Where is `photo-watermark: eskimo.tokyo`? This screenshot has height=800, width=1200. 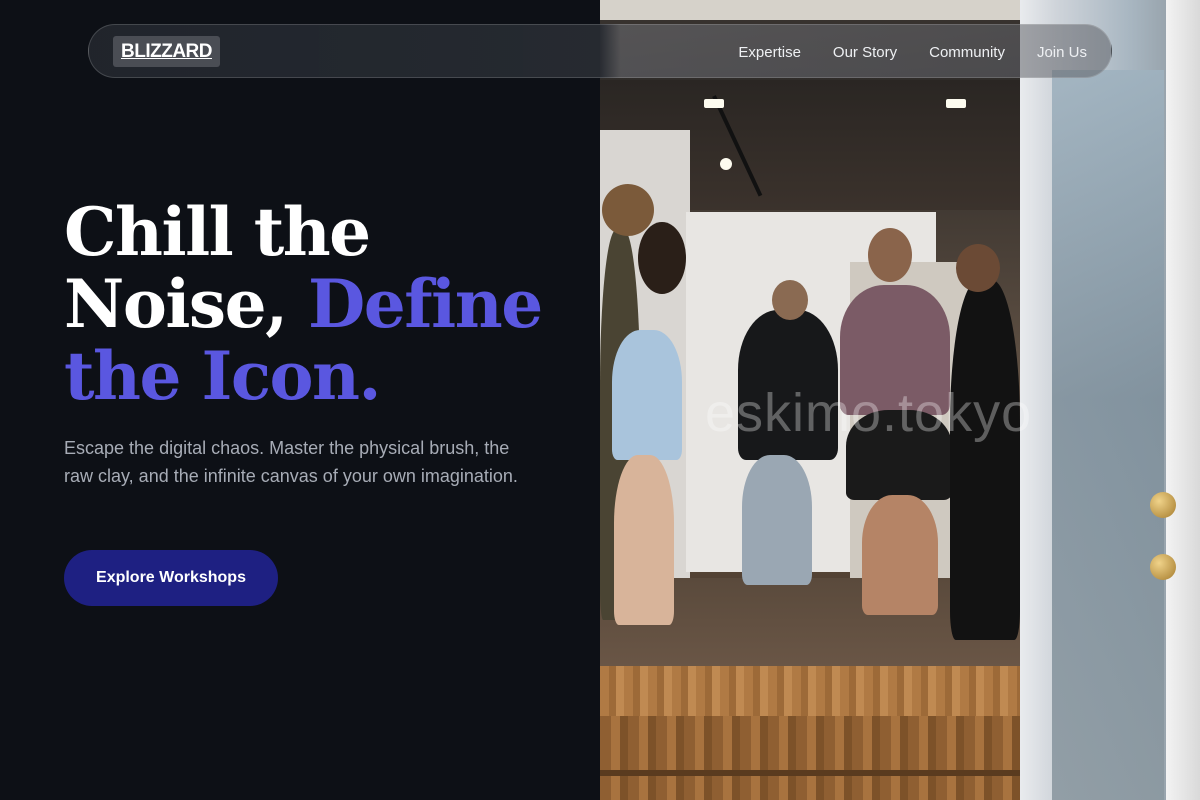 photo-watermark: eskimo.tokyo is located at coordinates (869, 413).